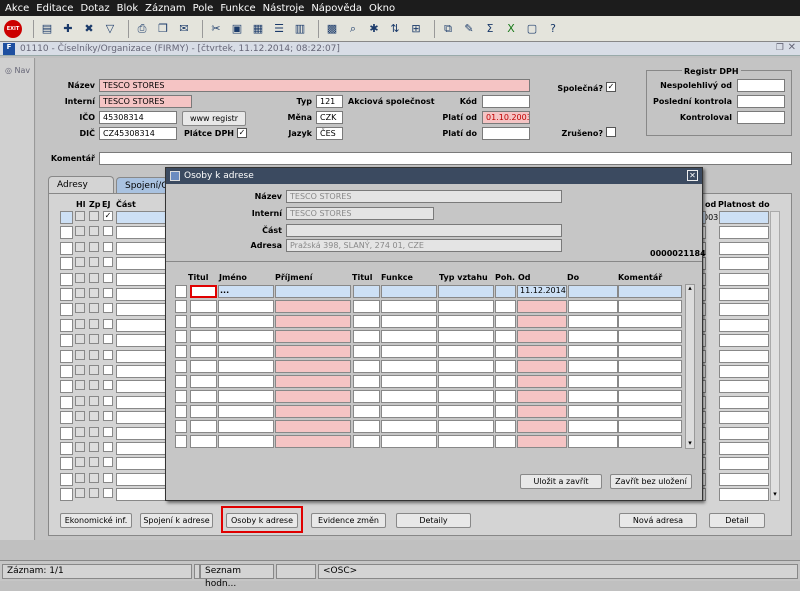 This screenshot has height=591, width=800. What do you see at coordinates (374, 29) in the screenshot?
I see `settings-icon: ✱` at bounding box center [374, 29].